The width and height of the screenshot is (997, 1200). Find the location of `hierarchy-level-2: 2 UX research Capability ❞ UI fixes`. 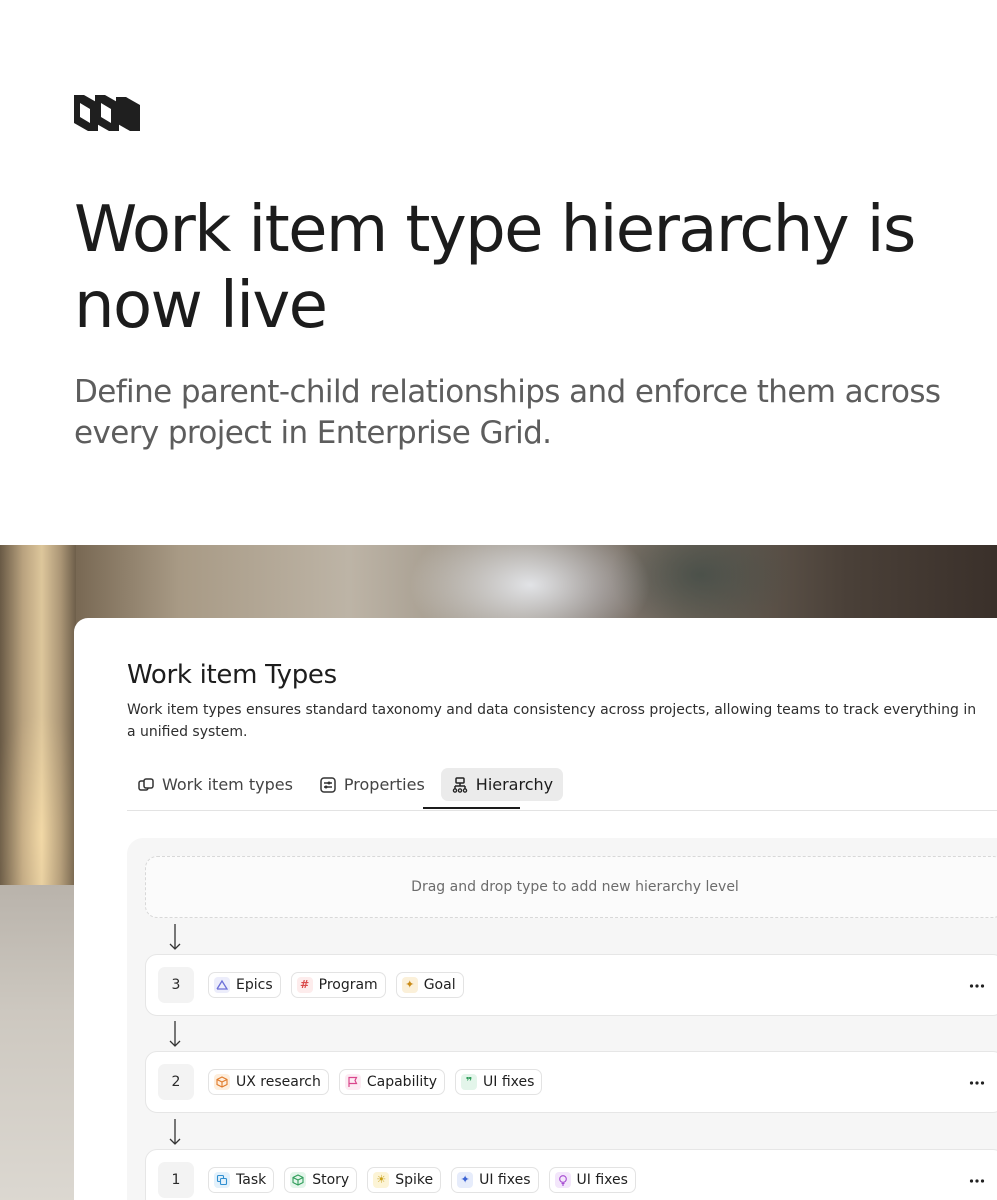

hierarchy-level-2: 2 UX research Capability ❞ UI fixes is located at coordinates (571, 1082).